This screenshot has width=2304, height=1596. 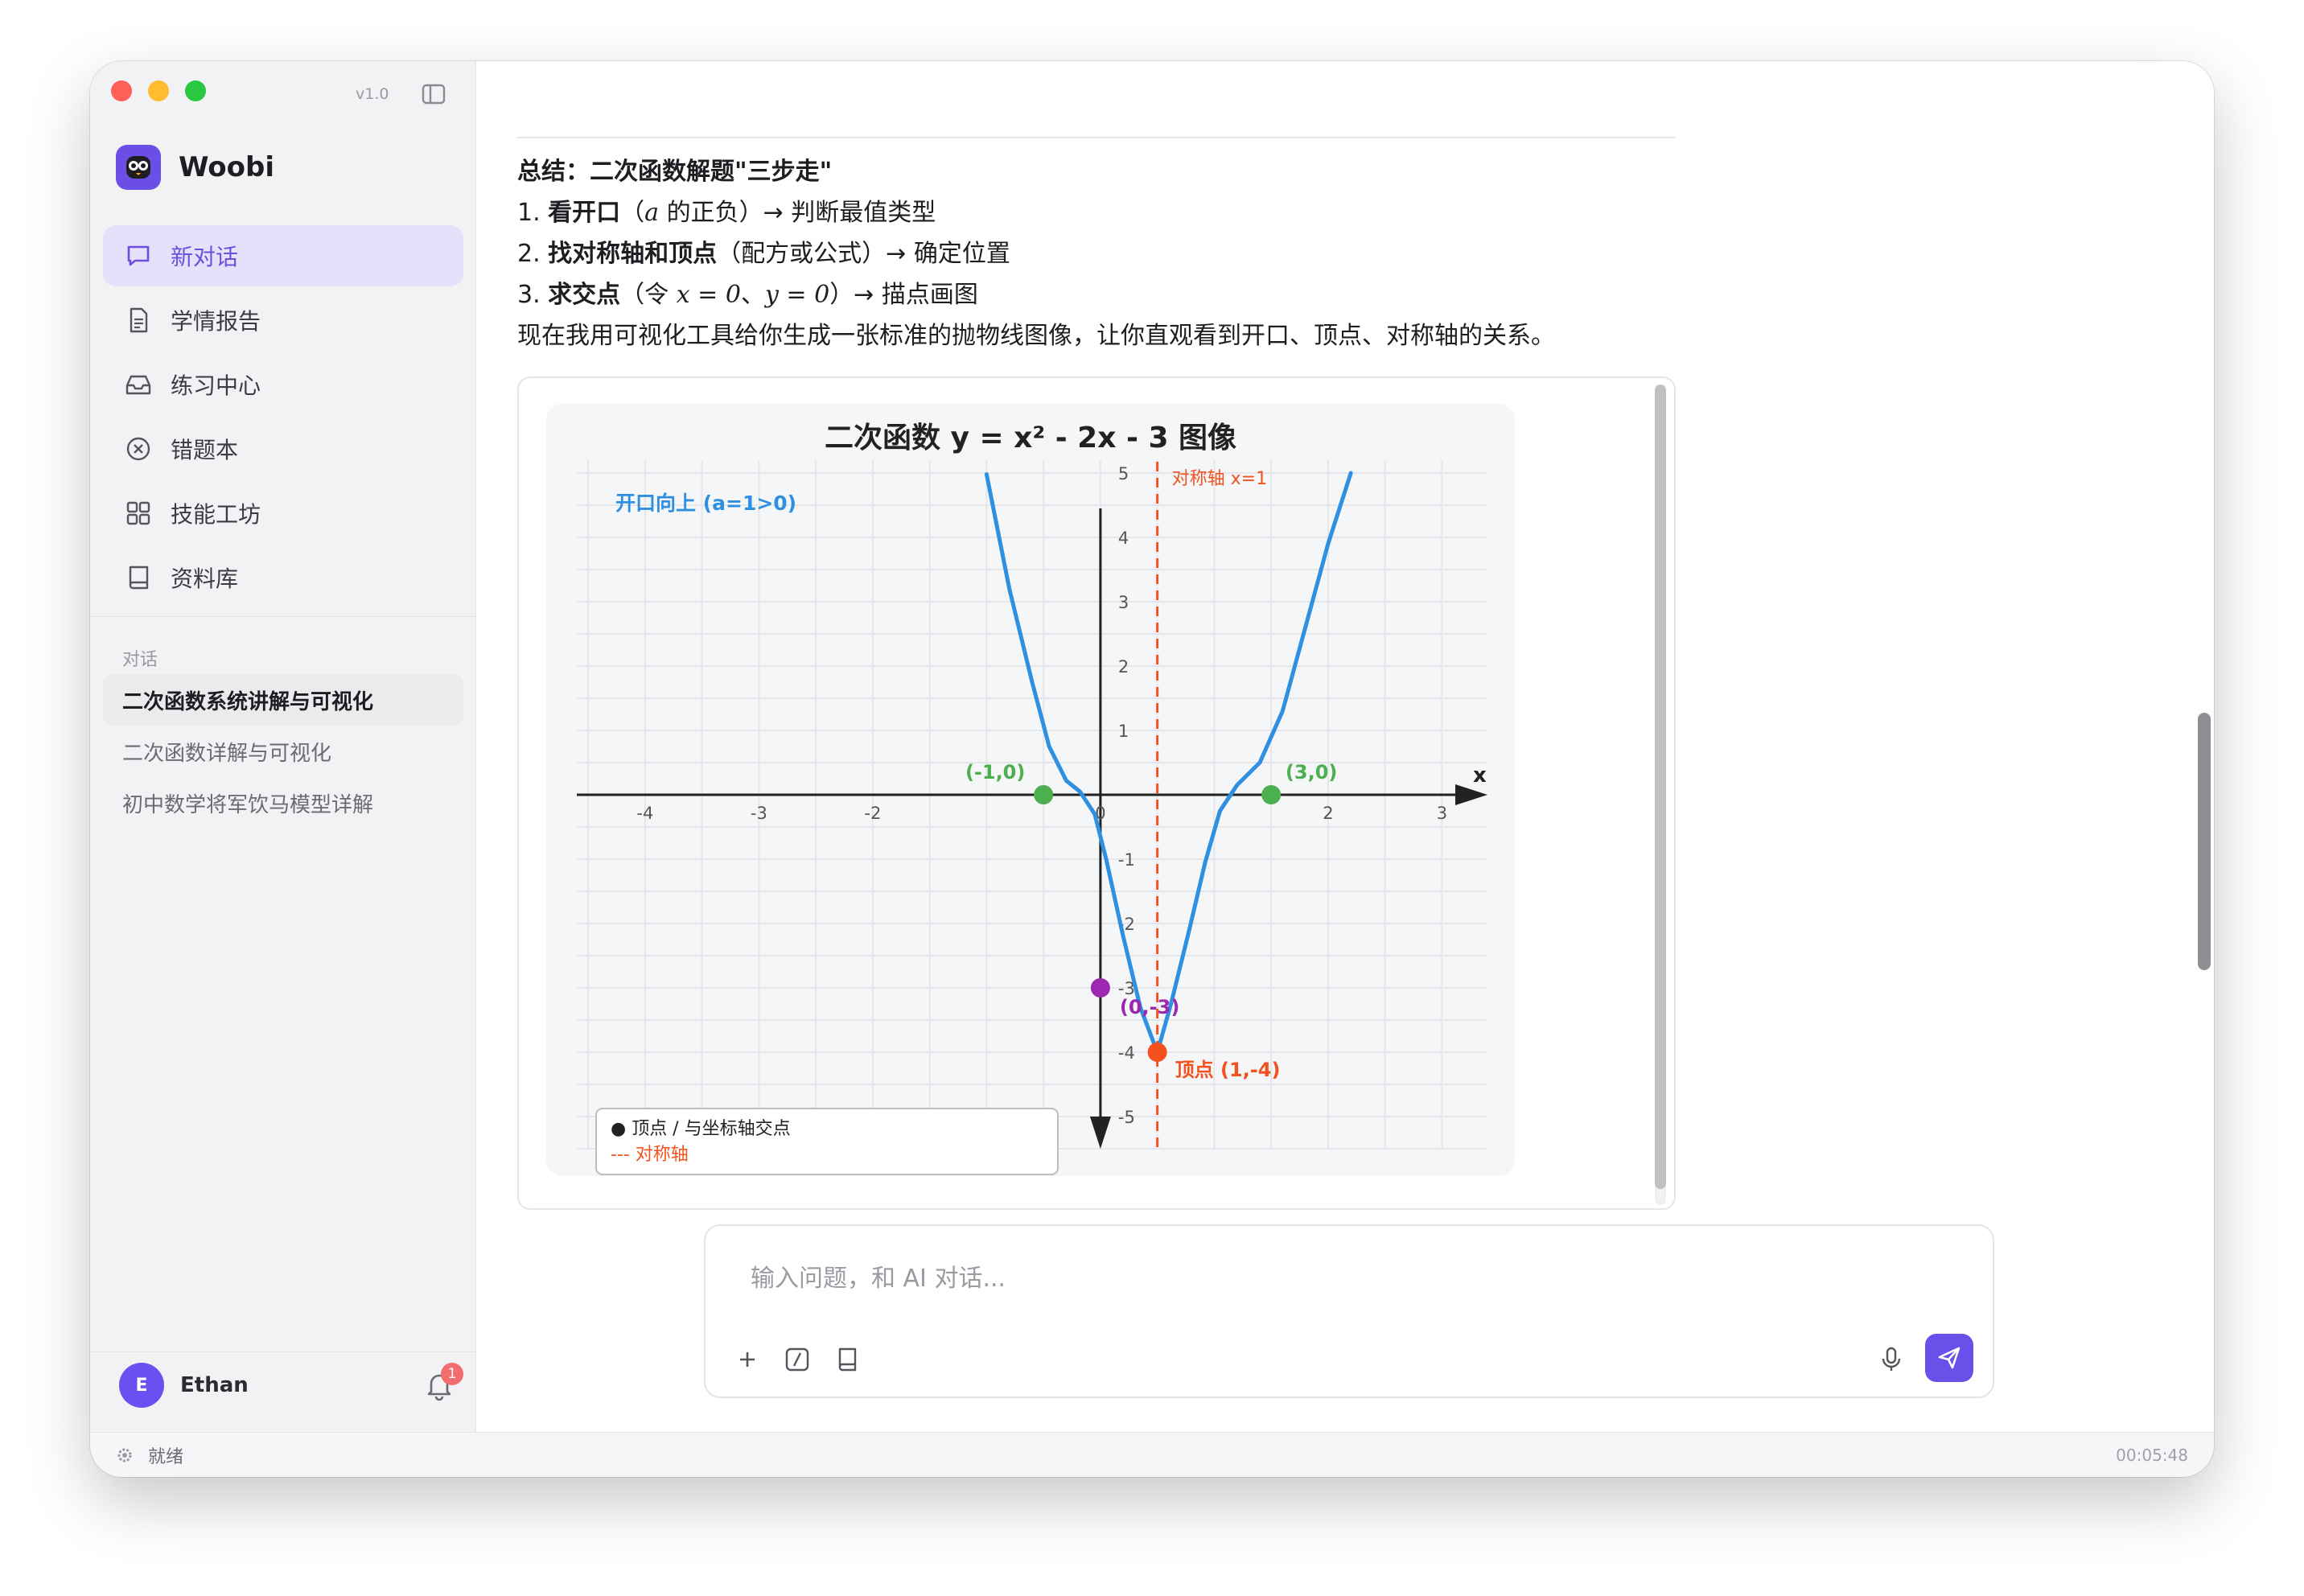 What do you see at coordinates (995, 772) in the screenshot?
I see `key-point-label: (-1,0)` at bounding box center [995, 772].